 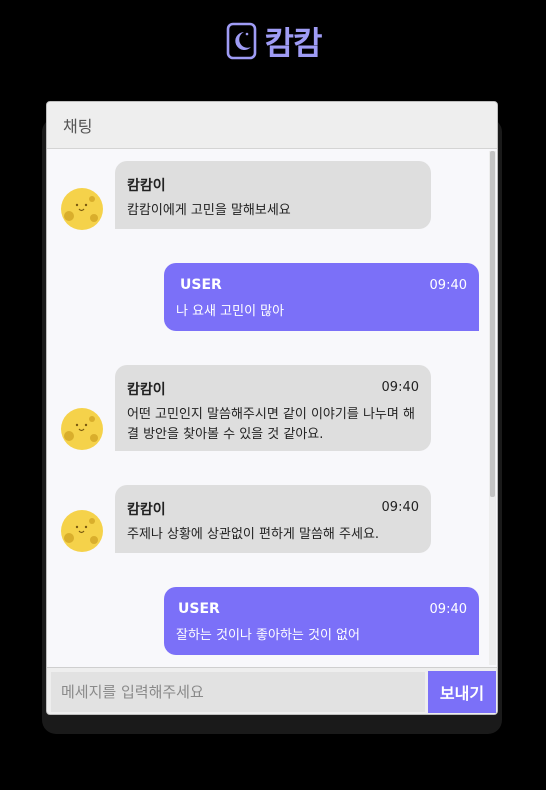 What do you see at coordinates (293, 43) in the screenshot?
I see `brand-name: 캄캄` at bounding box center [293, 43].